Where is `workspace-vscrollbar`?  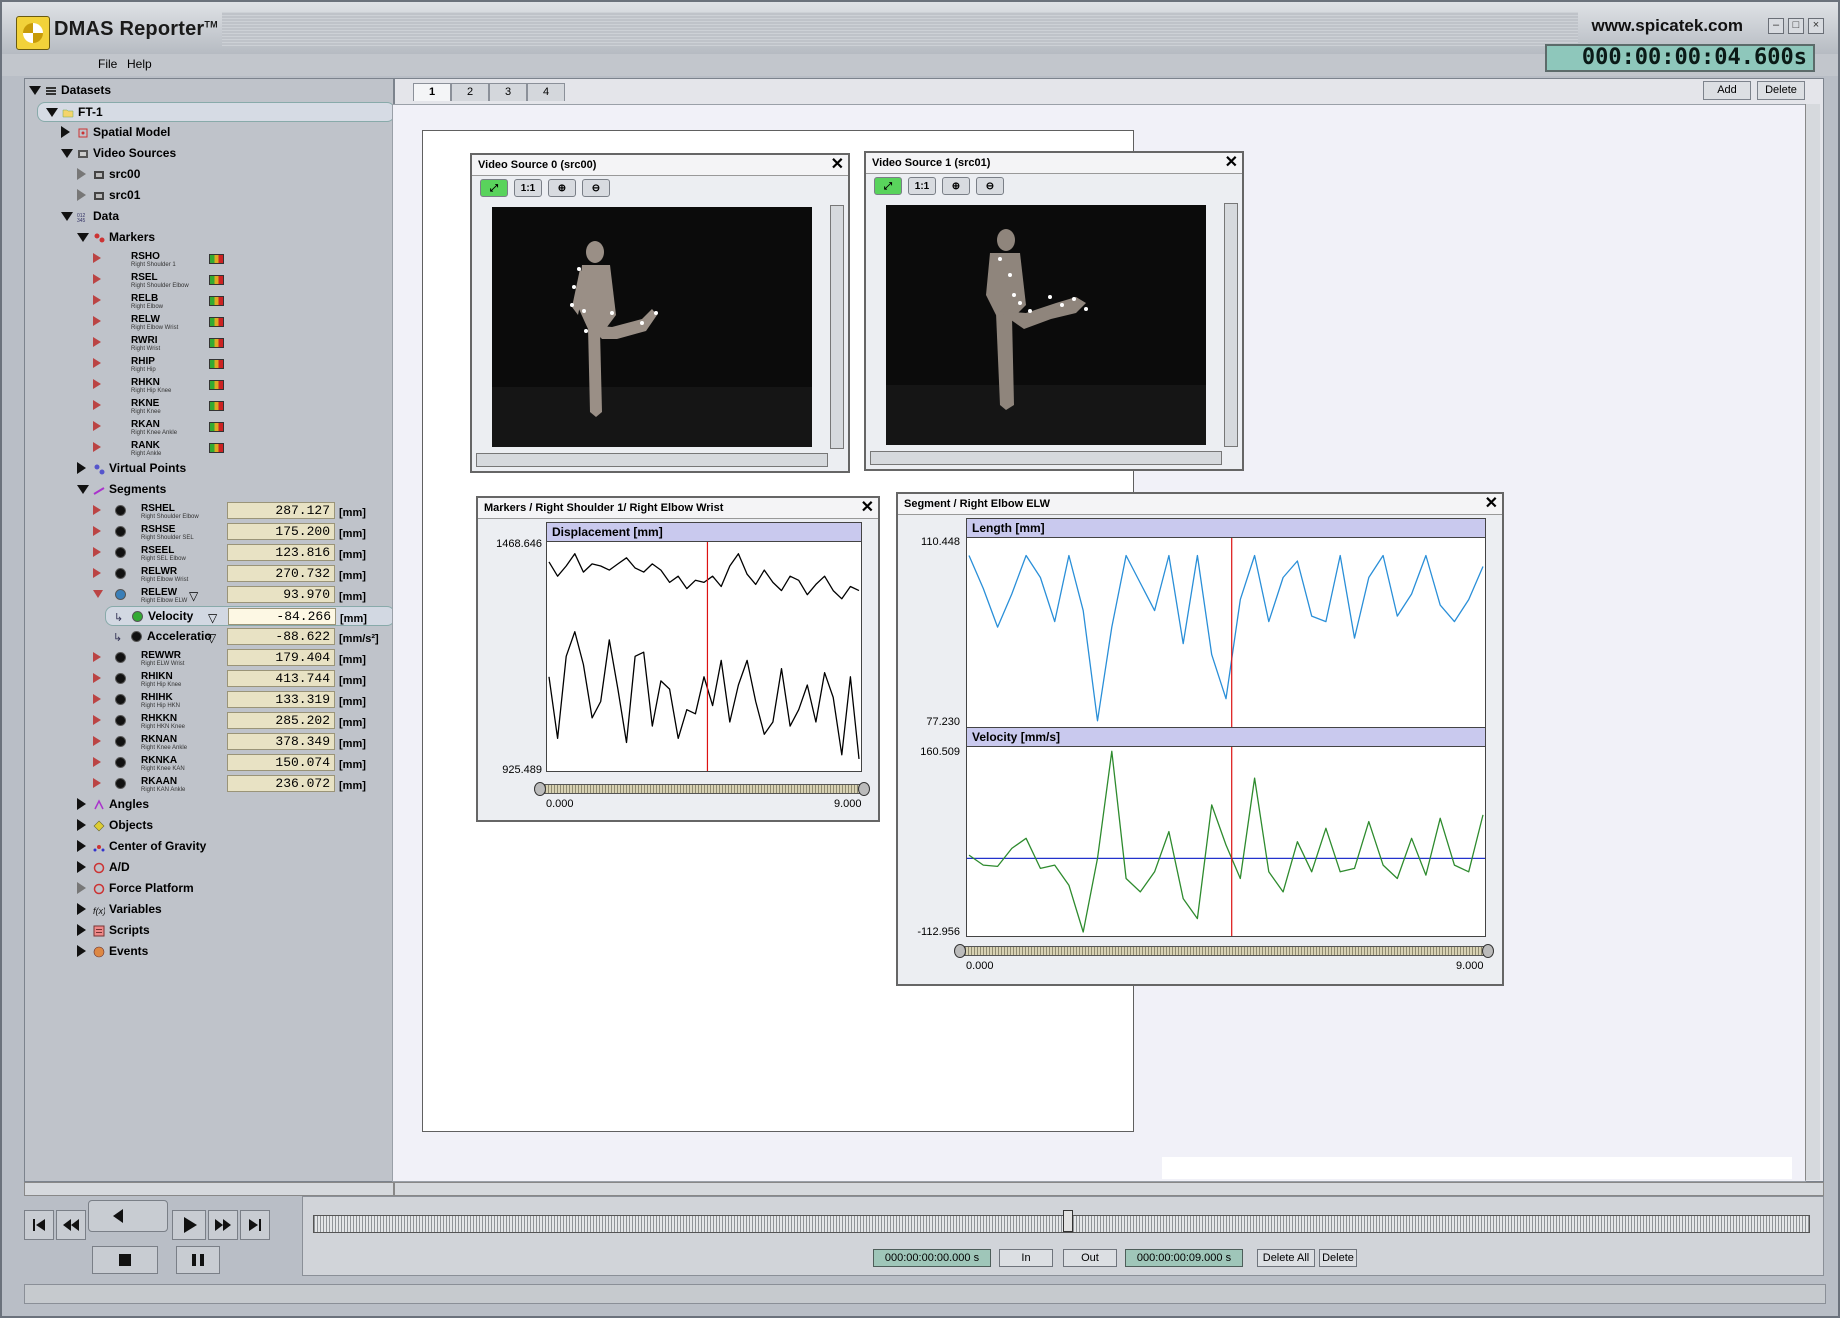
workspace-vscrollbar is located at coordinates (1812, 642).